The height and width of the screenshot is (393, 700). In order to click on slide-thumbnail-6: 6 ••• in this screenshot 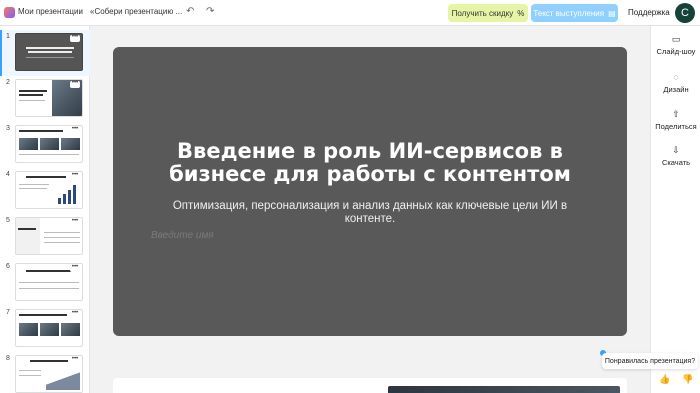, I will do `click(45, 283)`.